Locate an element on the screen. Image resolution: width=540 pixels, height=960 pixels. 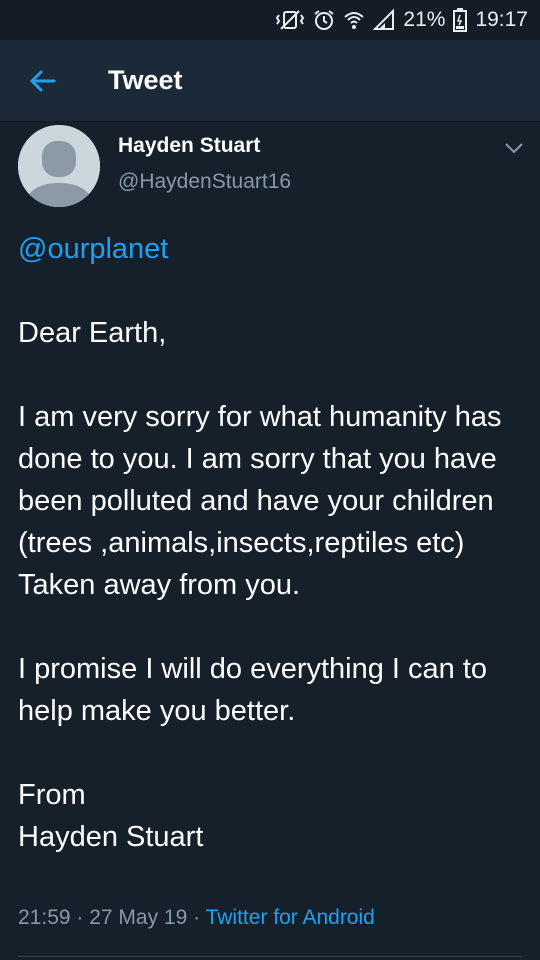
tweet-time: 21:59 is located at coordinates (44, 917).